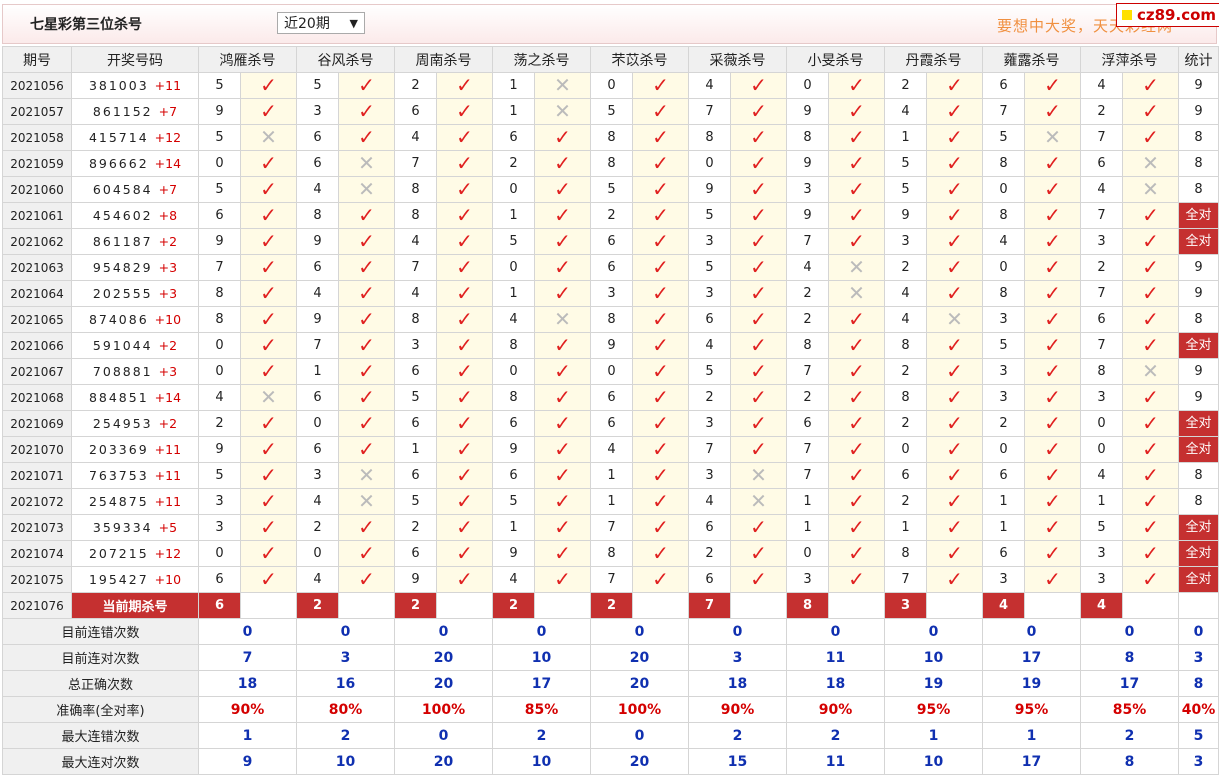  What do you see at coordinates (1167, 15) in the screenshot?
I see `site-badge: cz89.com` at bounding box center [1167, 15].